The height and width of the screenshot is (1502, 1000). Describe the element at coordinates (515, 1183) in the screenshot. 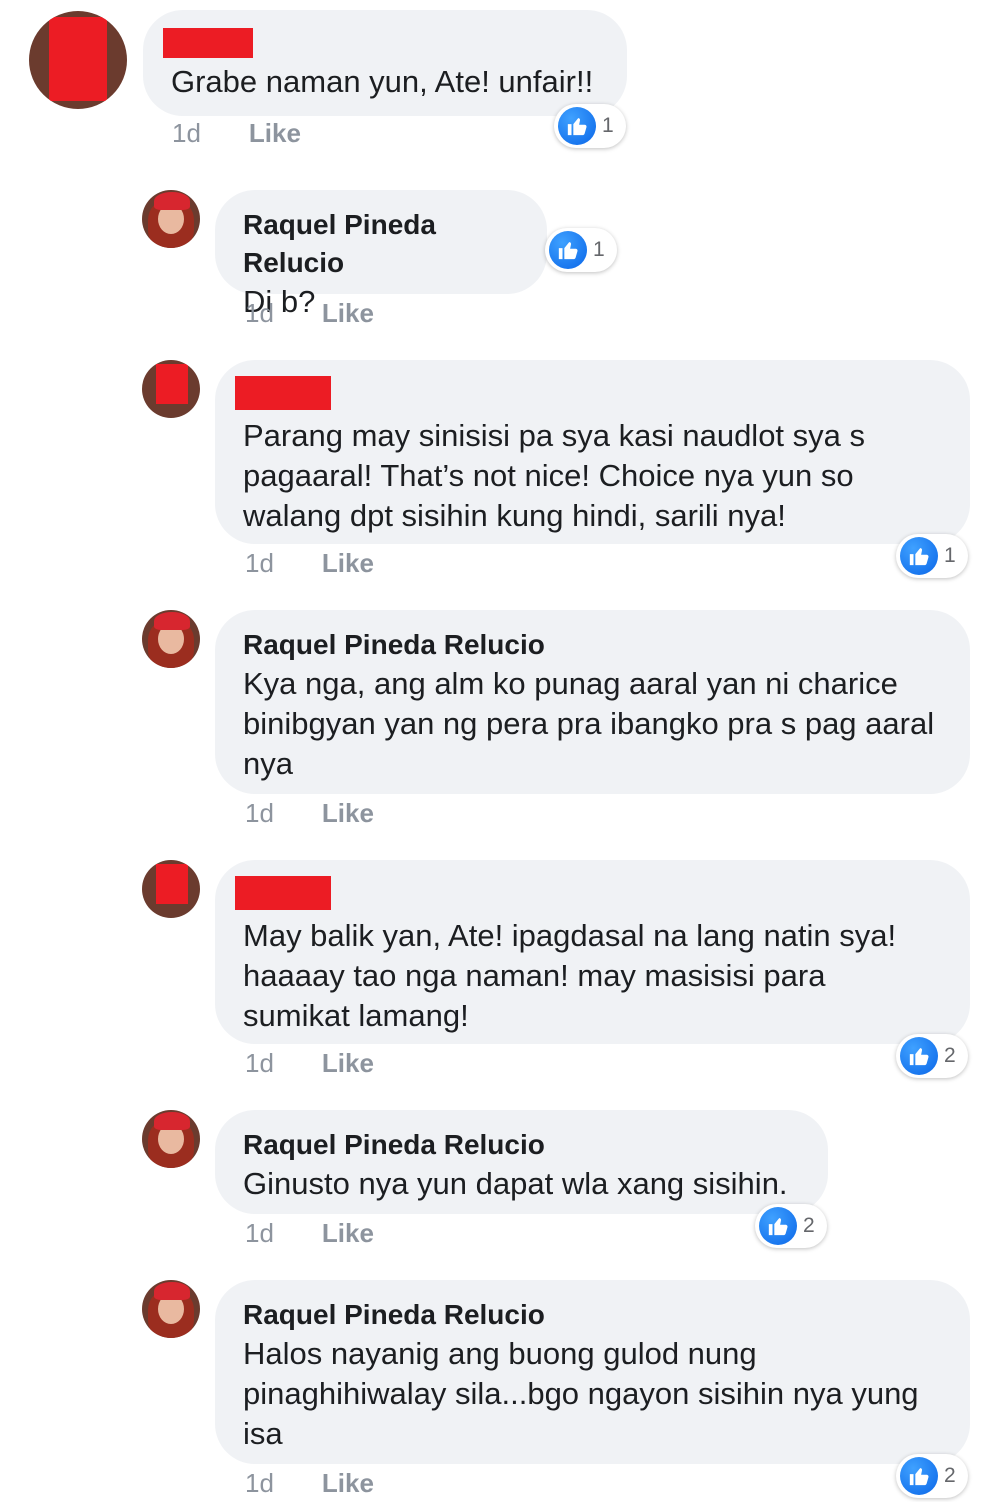

I see `comment-text: Ginusto nya yun dapat wla xang sisihin.` at that location.